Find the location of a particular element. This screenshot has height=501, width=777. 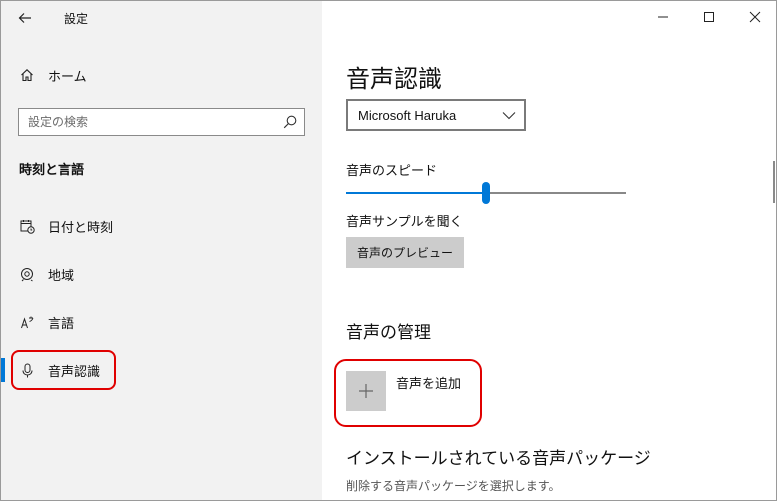

arrow-left-icon is located at coordinates (24, 18).